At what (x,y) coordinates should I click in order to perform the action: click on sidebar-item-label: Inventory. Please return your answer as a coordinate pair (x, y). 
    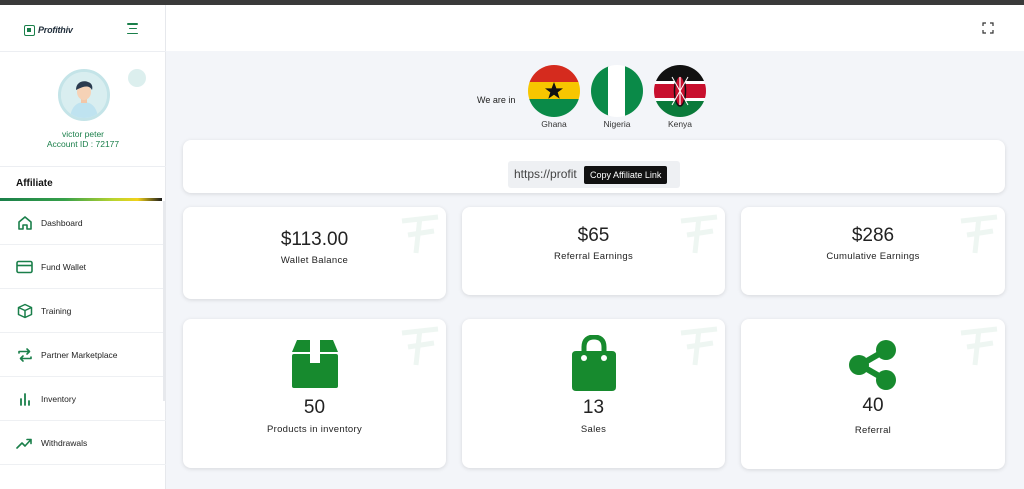
    Looking at the image, I should click on (58, 398).